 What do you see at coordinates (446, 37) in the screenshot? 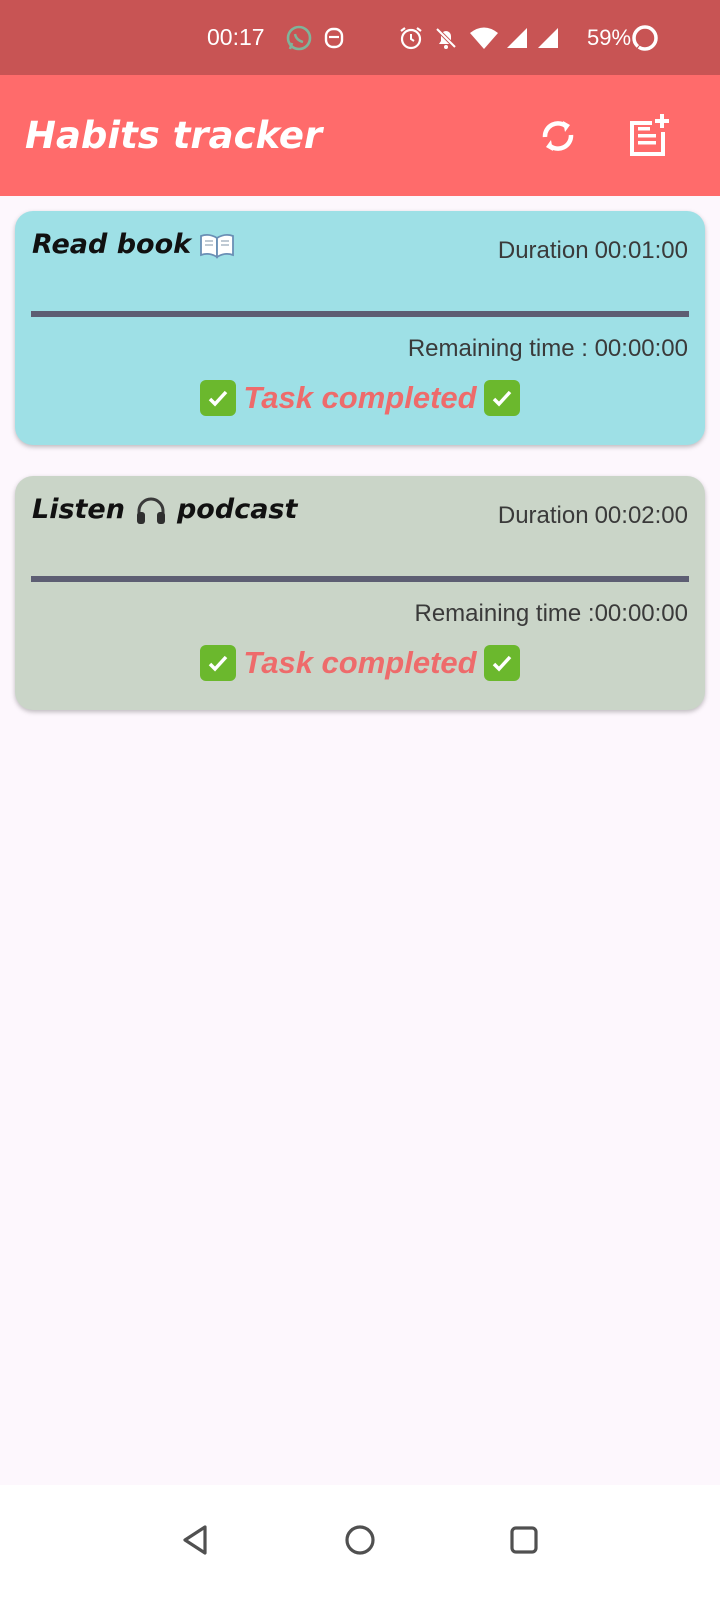
I see `bell-off-icon` at bounding box center [446, 37].